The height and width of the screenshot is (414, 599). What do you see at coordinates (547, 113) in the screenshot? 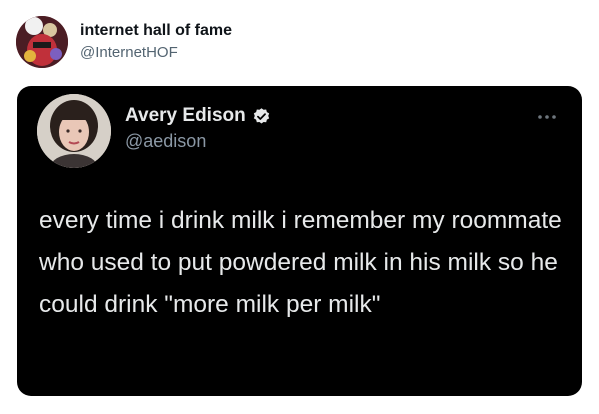
I see `more-dots-icon` at bounding box center [547, 113].